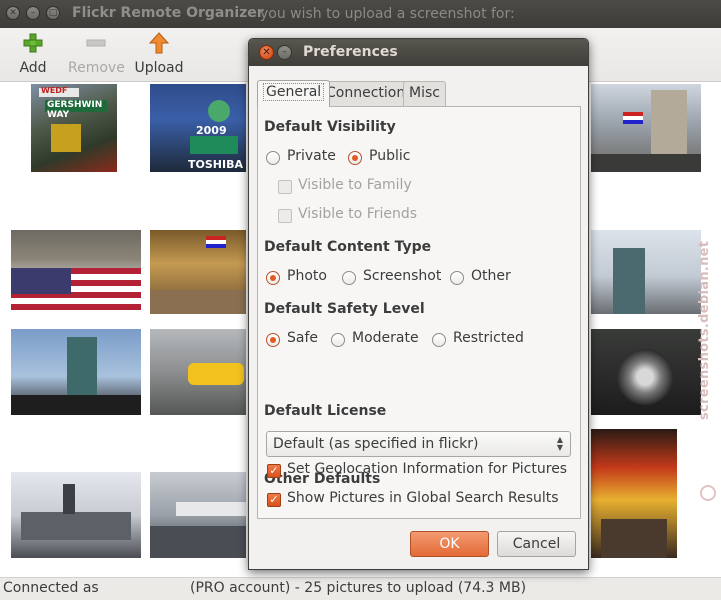 This screenshot has width=721, height=600. What do you see at coordinates (376, 444) in the screenshot?
I see `license-value: Default (as specified in flickr)` at bounding box center [376, 444].